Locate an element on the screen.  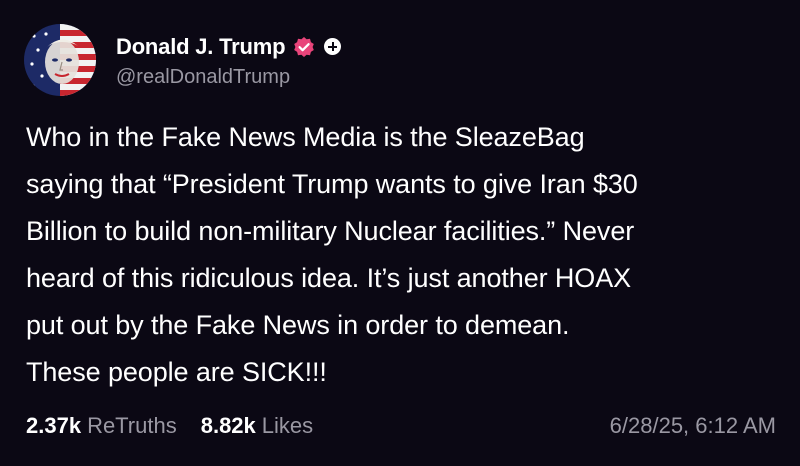
author-identity: Donald J. Trump @realDonaldTrump is located at coordinates (229, 60).